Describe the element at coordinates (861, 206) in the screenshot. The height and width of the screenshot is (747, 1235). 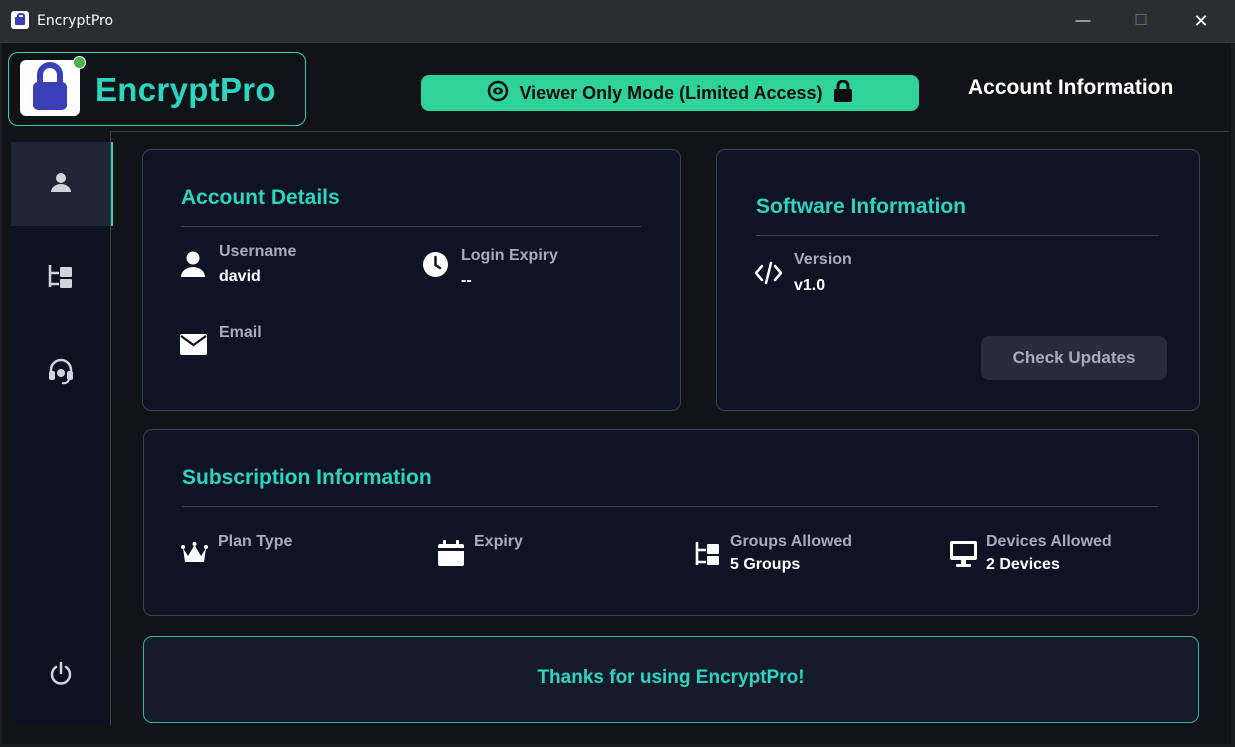
I see `software-info-title: Software Information` at that location.